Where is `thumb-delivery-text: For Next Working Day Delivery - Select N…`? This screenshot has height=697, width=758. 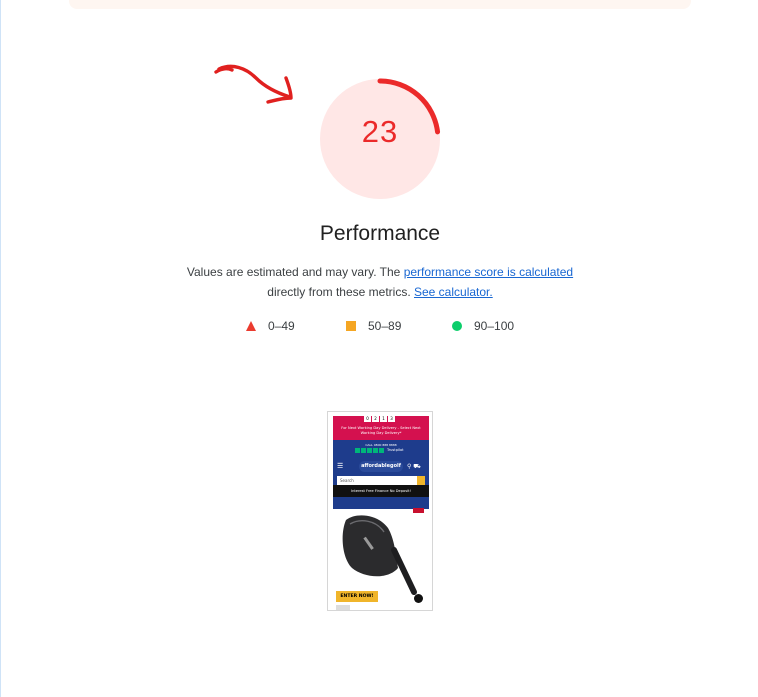
thumb-delivery-text: For Next Working Day Delivery - Select N… is located at coordinates (381, 430).